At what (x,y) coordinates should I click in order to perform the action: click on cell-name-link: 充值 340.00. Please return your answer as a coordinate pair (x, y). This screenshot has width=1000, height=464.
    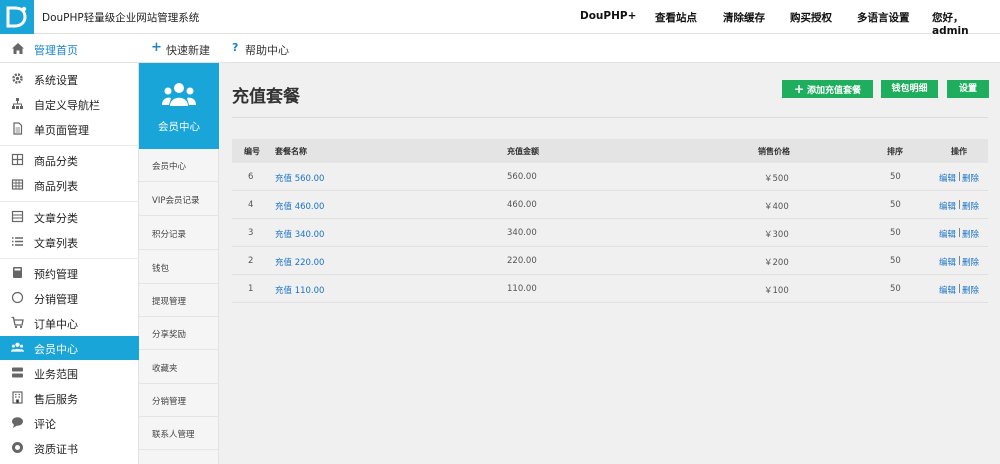
    Looking at the image, I should click on (299, 234).